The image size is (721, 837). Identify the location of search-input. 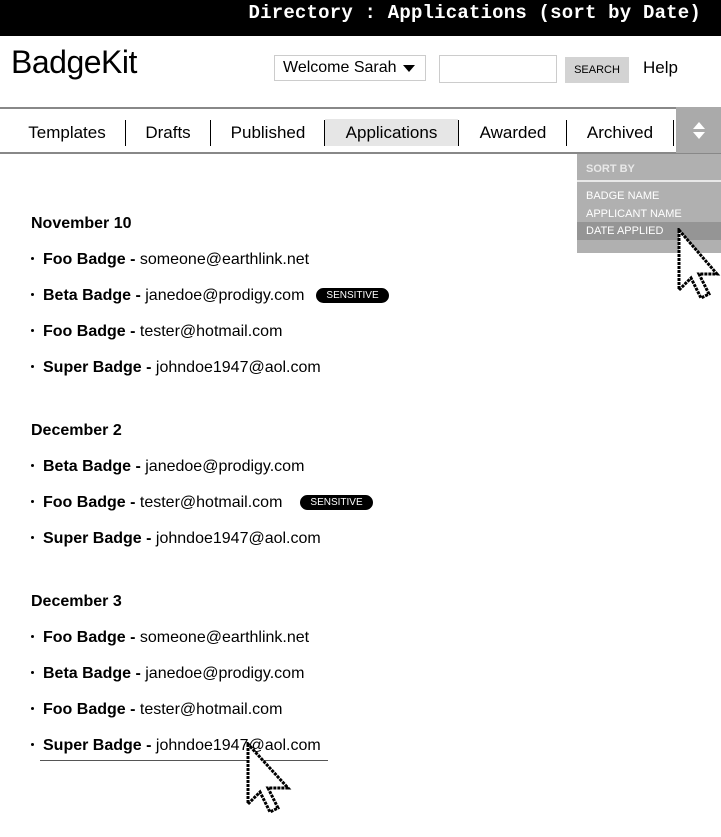
(498, 69).